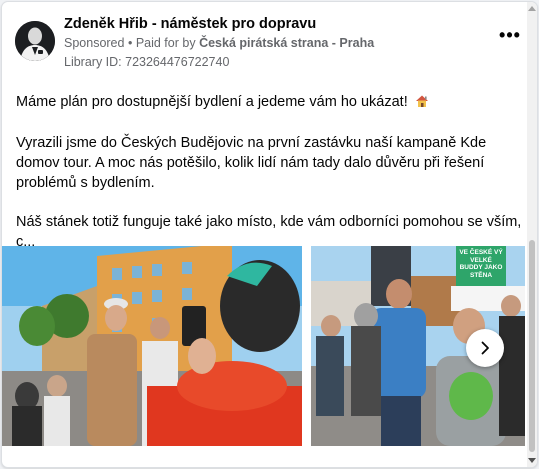 This screenshot has height=469, width=539. Describe the element at coordinates (532, 234) in the screenshot. I see `vertical-scrollbar` at that location.